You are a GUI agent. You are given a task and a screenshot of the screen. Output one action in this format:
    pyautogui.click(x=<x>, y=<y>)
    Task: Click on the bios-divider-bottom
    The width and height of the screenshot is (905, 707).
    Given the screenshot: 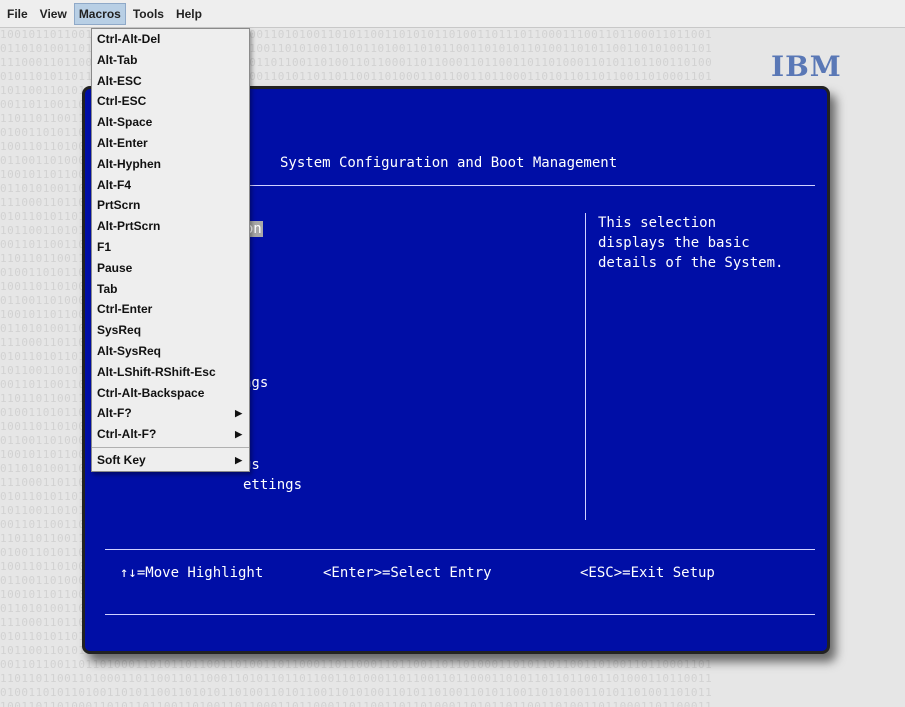 What is the action you would take?
    pyautogui.click(x=460, y=614)
    